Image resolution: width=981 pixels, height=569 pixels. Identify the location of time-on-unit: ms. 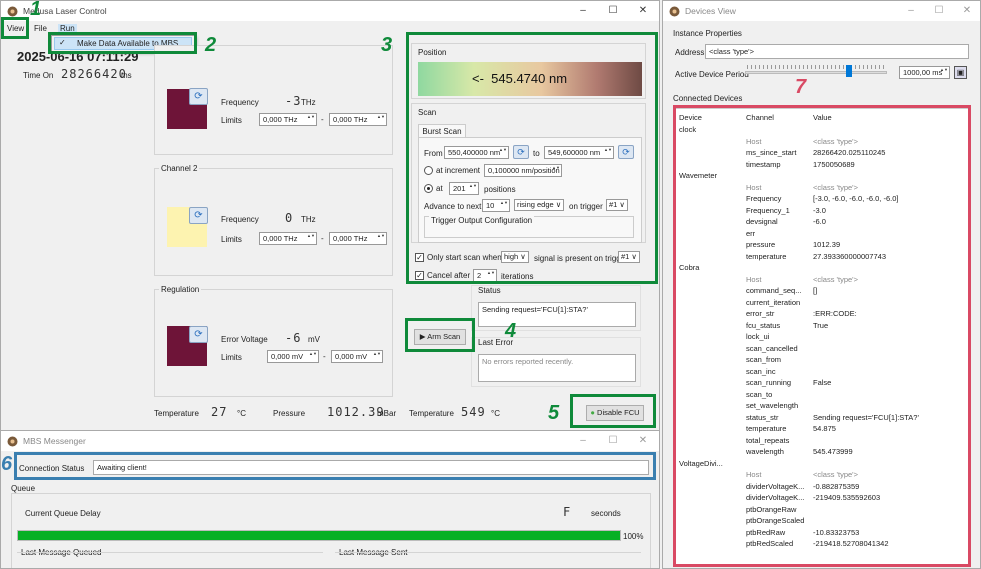
(126, 75).